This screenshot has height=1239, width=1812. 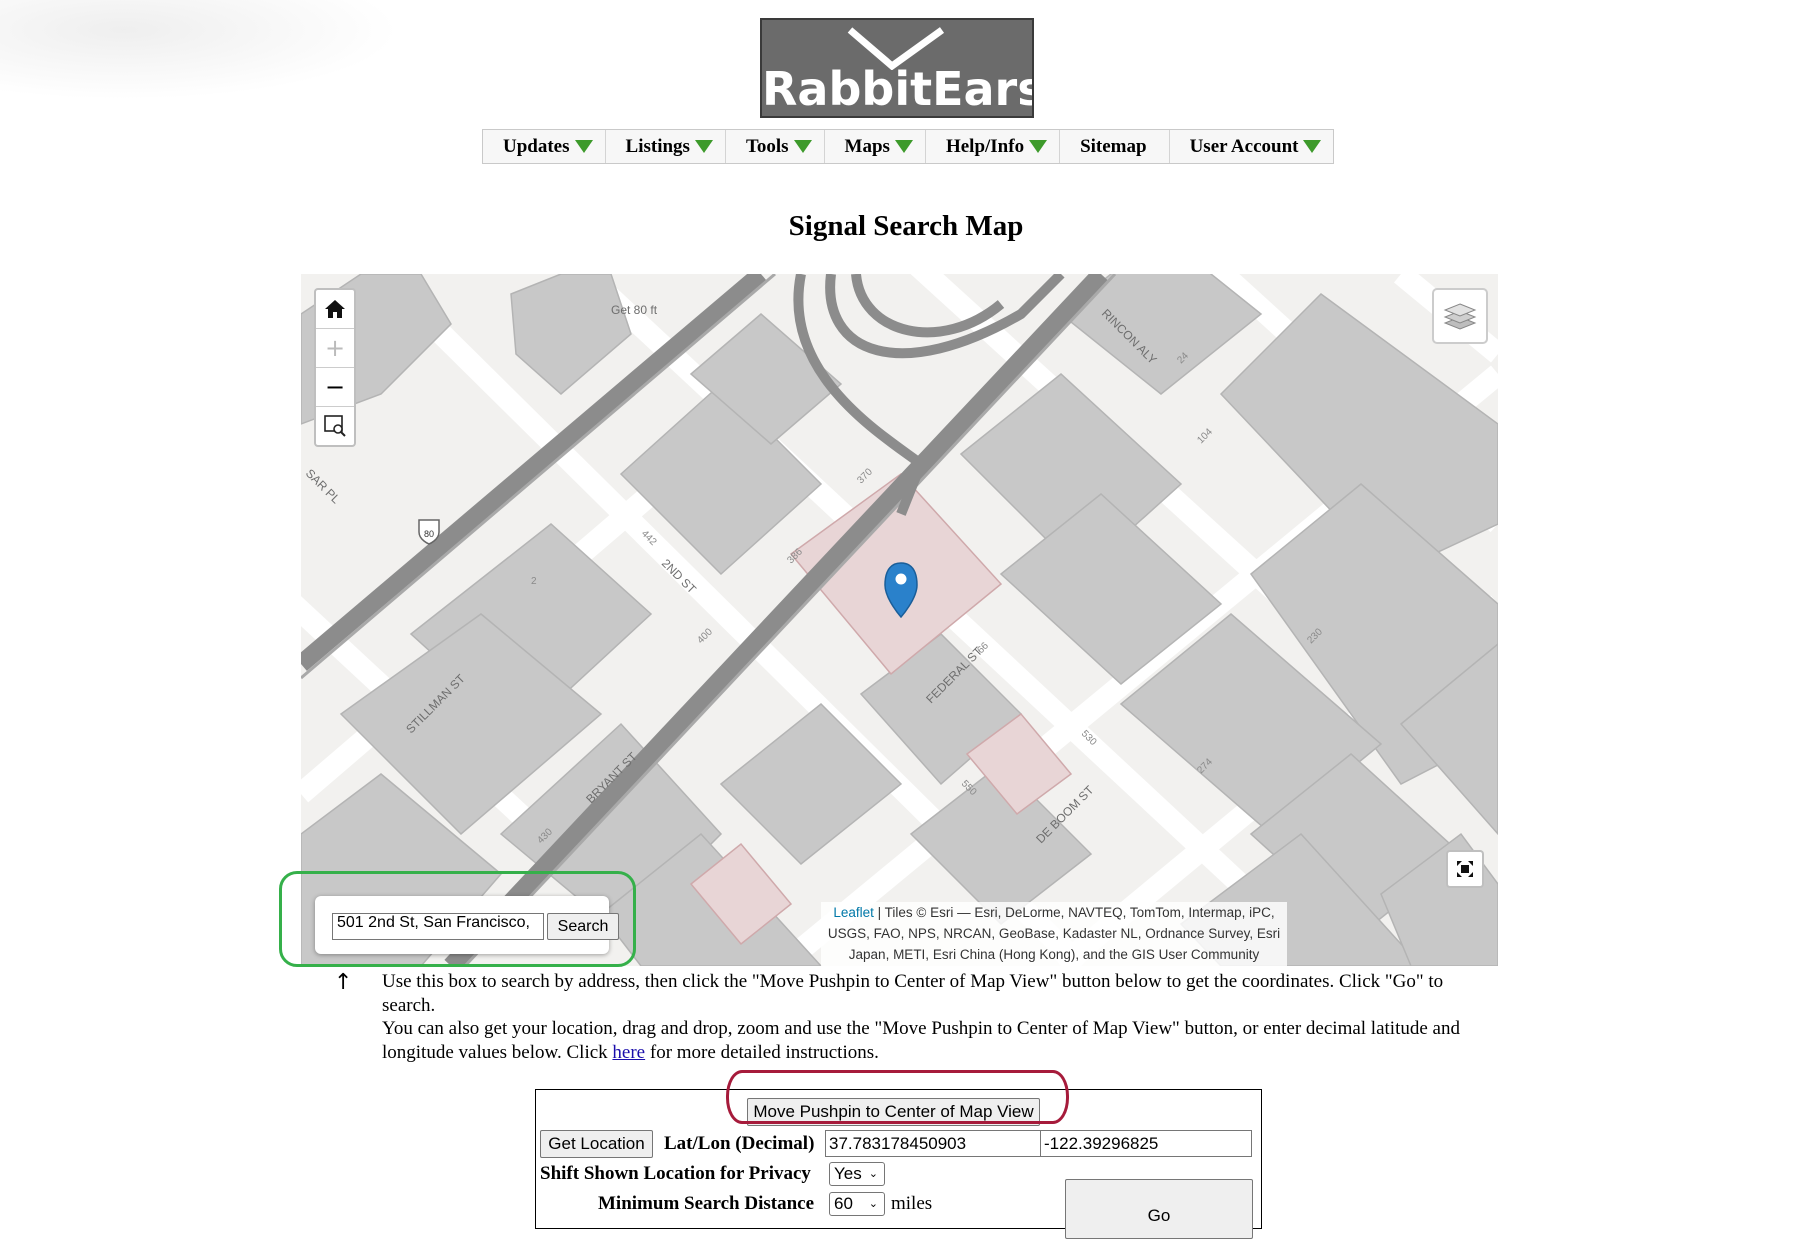 I want to click on latitude-input: 37.783178450903, so click(x=933, y=1143).